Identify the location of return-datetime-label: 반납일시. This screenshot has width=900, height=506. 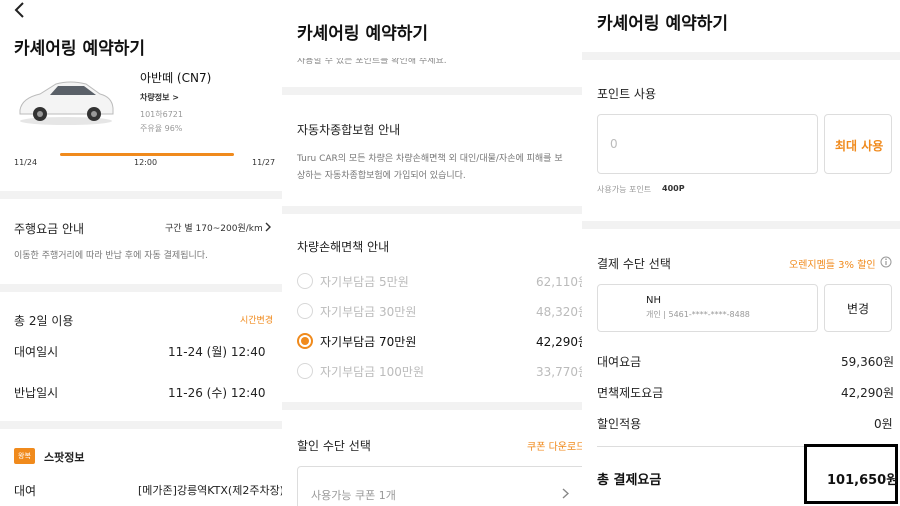
(36, 393).